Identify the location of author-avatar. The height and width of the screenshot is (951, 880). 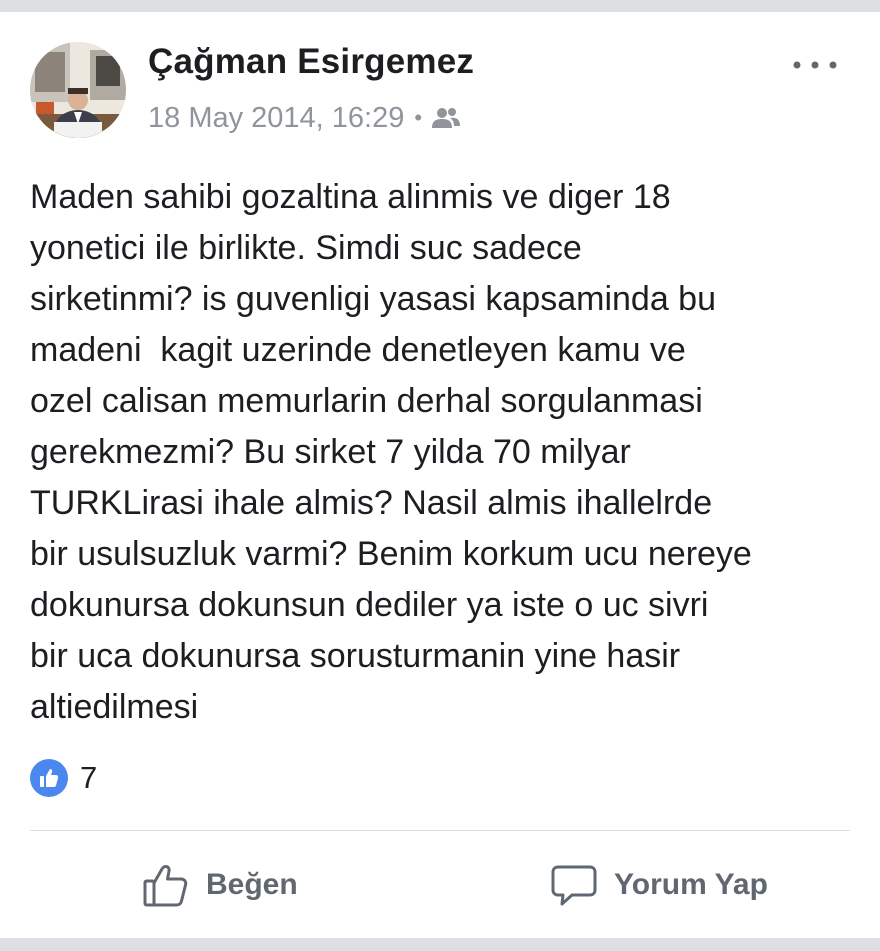
(78, 90).